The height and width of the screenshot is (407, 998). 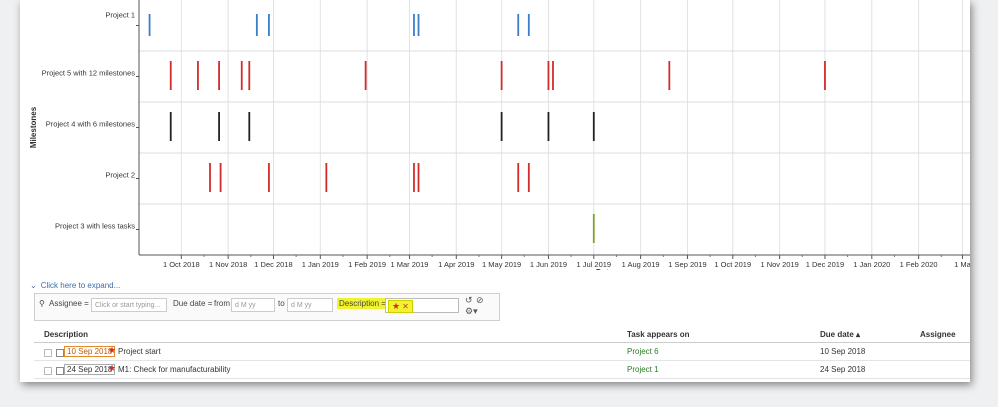 What do you see at coordinates (310, 305) in the screenshot?
I see `to-date-input: d M yy` at bounding box center [310, 305].